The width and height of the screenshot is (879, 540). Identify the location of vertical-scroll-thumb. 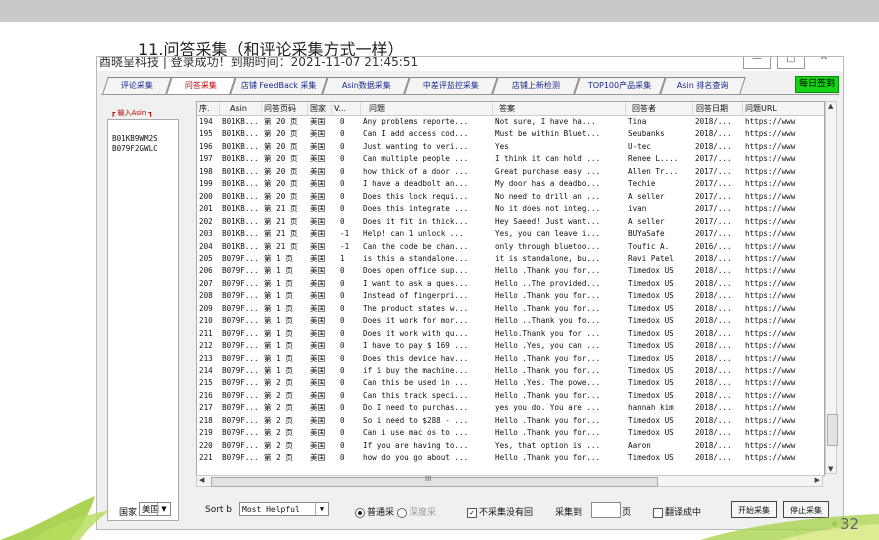
(832, 430).